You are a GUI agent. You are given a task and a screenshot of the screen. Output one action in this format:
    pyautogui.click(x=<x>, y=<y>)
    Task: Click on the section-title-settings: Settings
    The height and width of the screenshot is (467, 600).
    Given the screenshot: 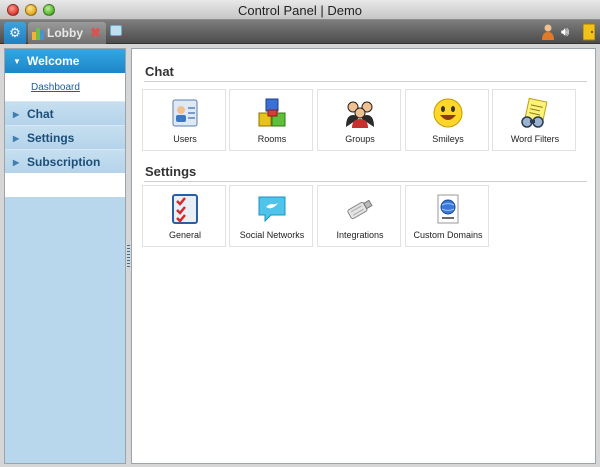 What is the action you would take?
    pyautogui.click(x=171, y=171)
    